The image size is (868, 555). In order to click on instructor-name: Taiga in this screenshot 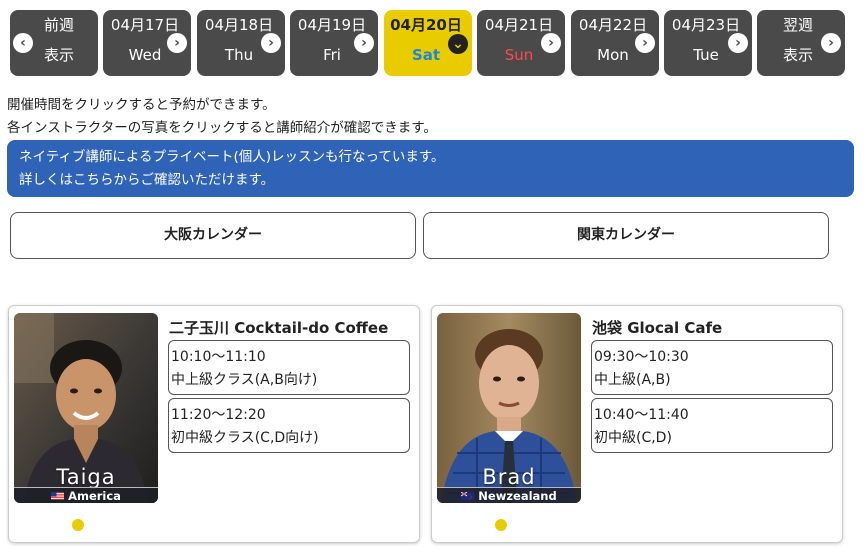, I will do `click(86, 477)`.